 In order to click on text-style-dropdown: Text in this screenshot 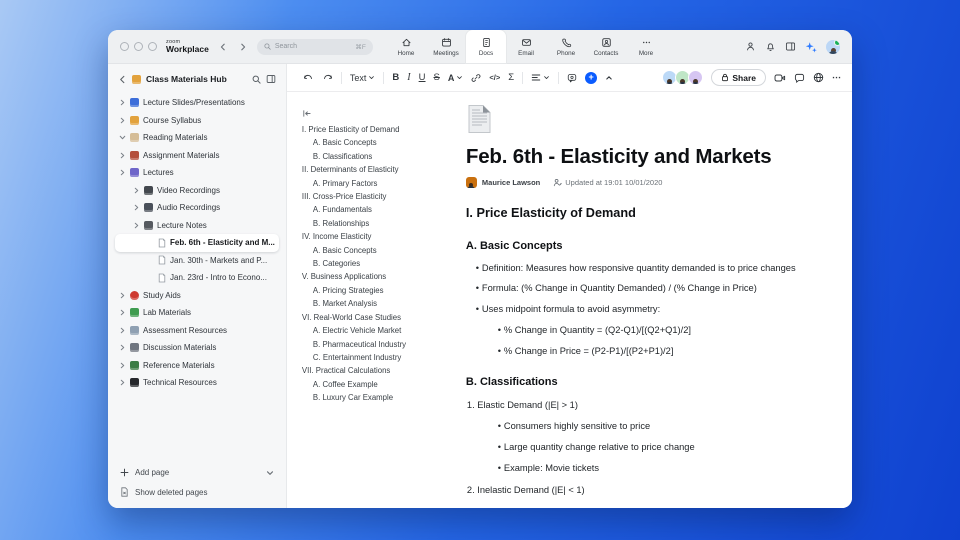, I will do `click(363, 78)`.